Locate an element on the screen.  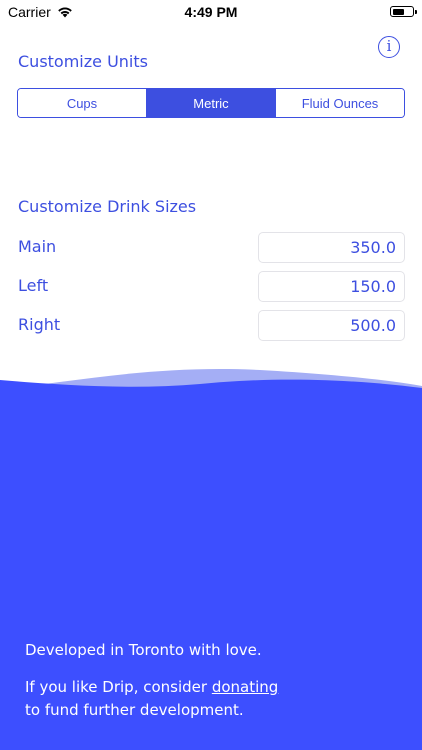
drink-sizes-section-title: Customize Drink Sizes is located at coordinates (107, 206).